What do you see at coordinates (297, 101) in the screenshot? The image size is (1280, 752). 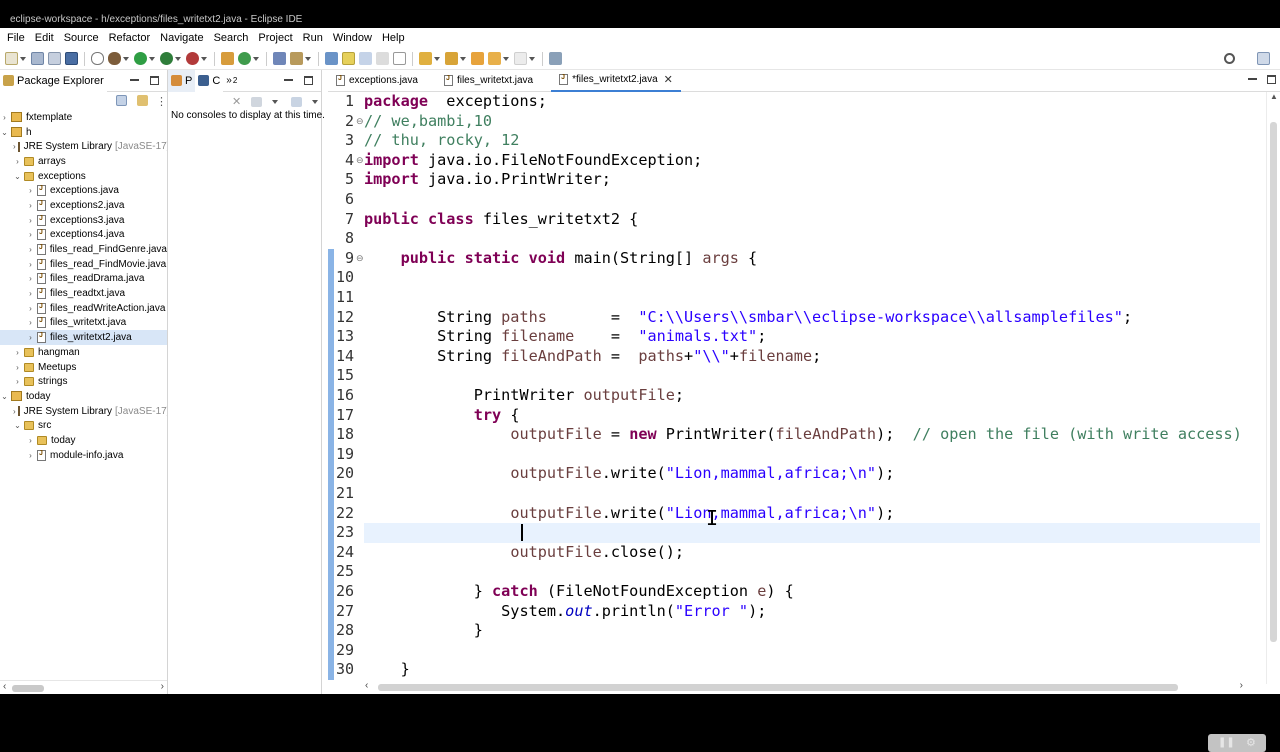 I see `open-console-icon` at bounding box center [297, 101].